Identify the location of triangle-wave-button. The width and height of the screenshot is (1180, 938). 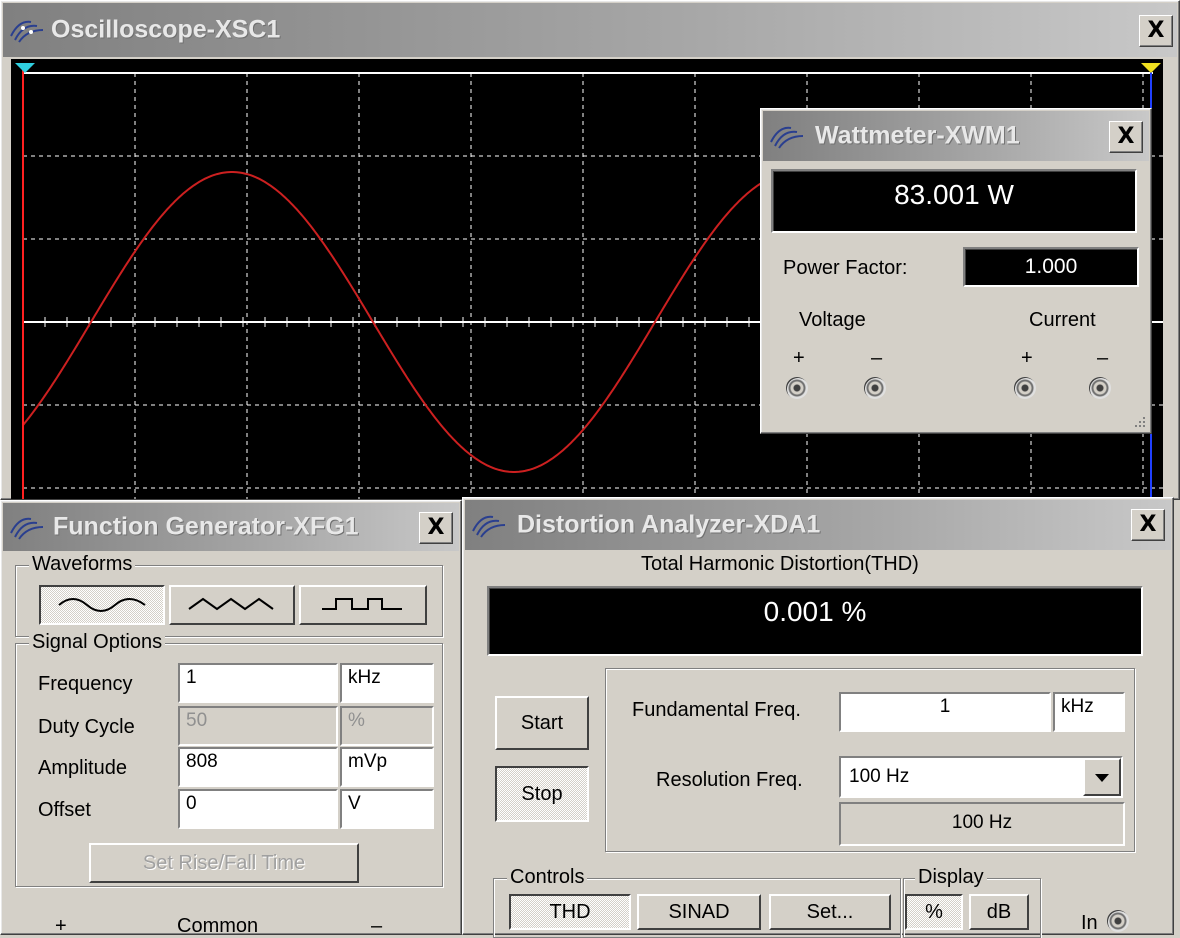
(232, 605).